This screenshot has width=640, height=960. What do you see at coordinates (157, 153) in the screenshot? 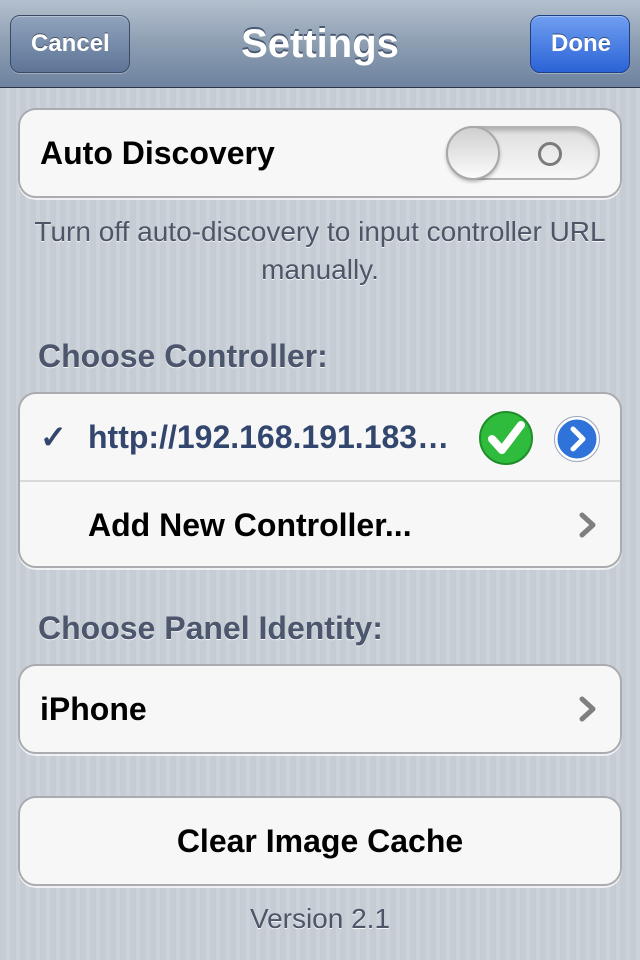
I see `auto-discovery-label: Auto Discovery` at bounding box center [157, 153].